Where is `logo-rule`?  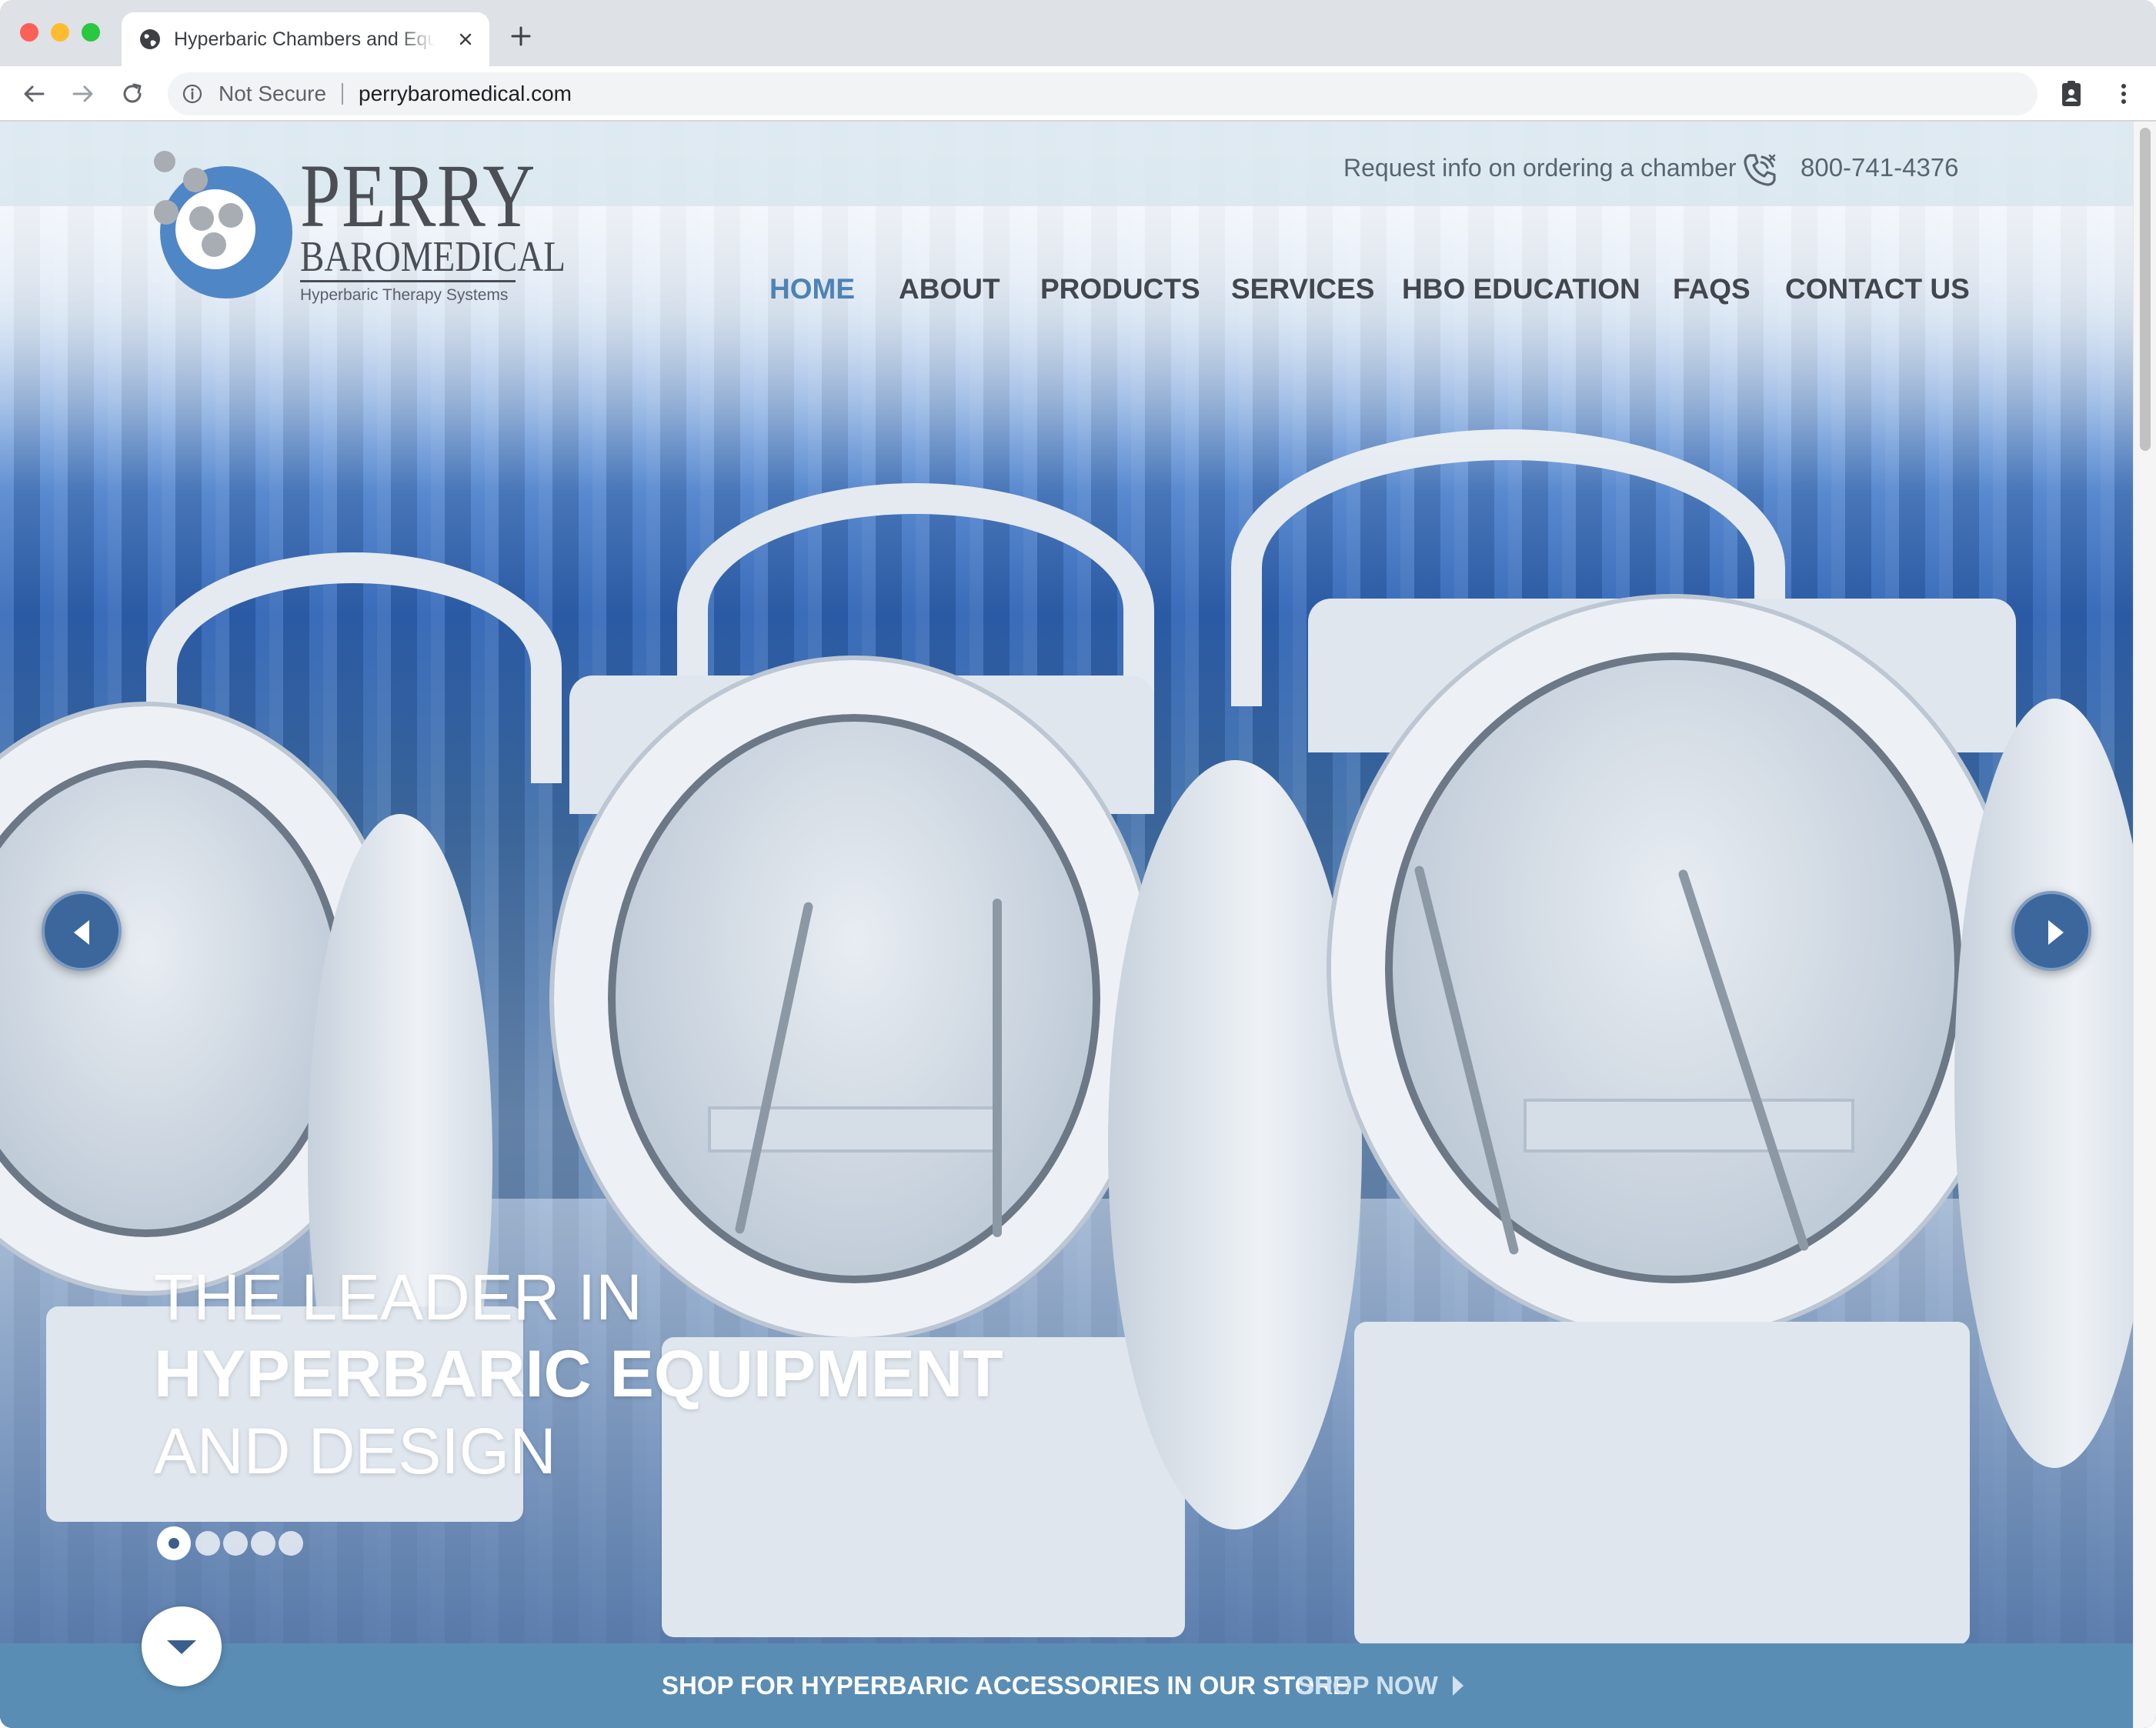 logo-rule is located at coordinates (408, 281).